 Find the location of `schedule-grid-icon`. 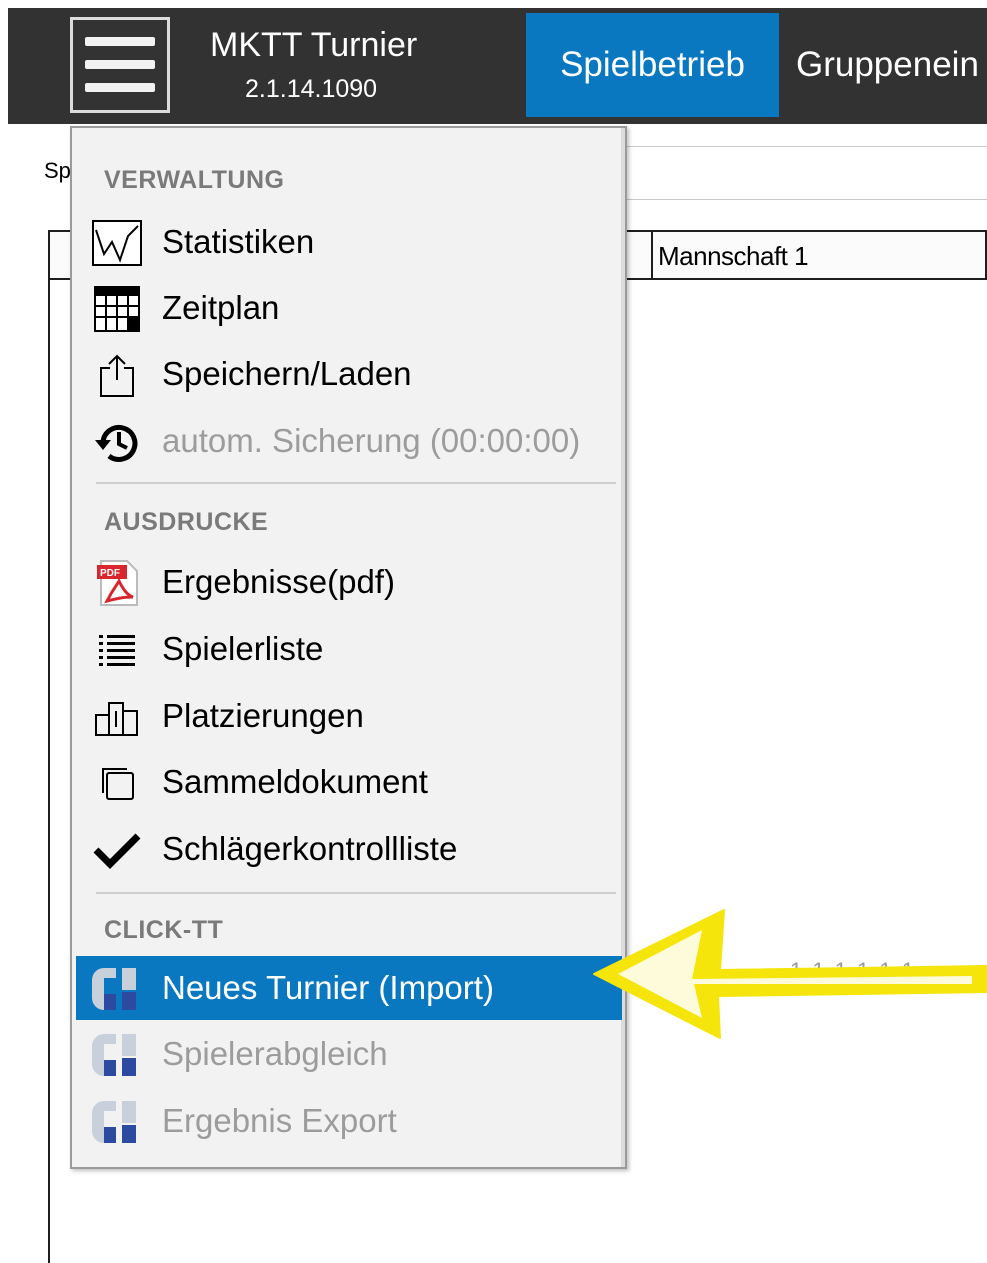

schedule-grid-icon is located at coordinates (117, 309).